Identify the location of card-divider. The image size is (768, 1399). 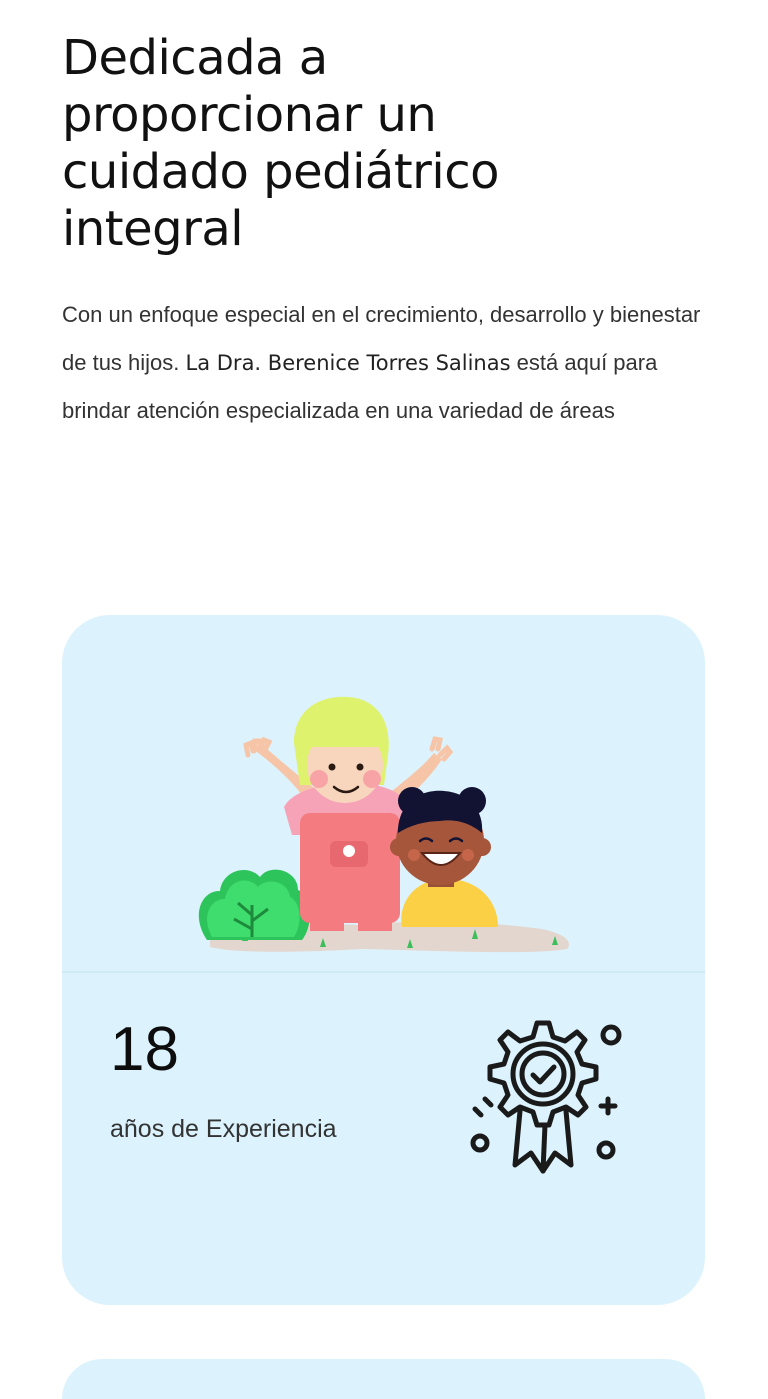
(383, 972).